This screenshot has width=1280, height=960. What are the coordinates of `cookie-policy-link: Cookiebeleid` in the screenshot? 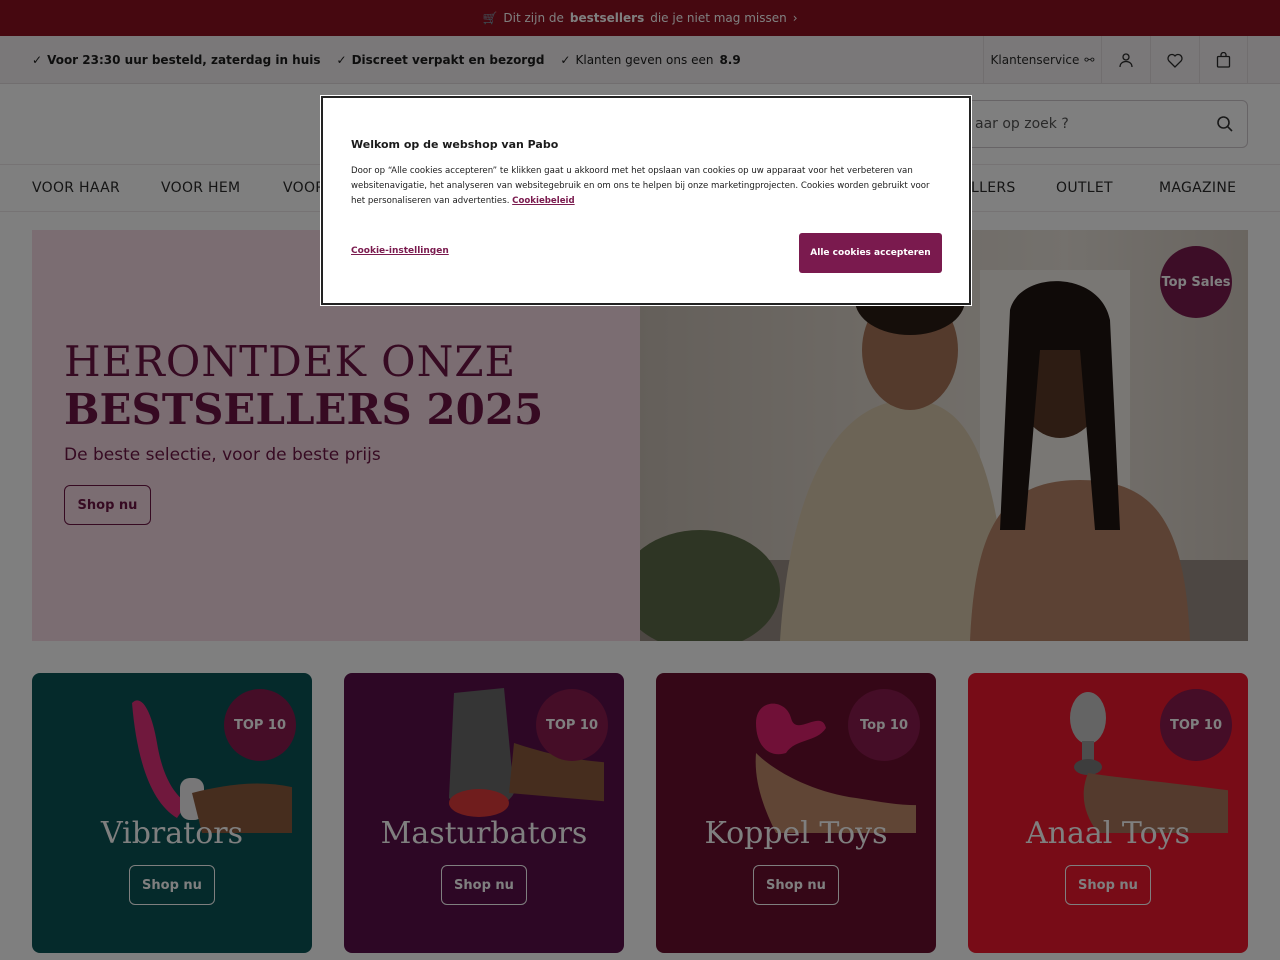 It's located at (543, 201).